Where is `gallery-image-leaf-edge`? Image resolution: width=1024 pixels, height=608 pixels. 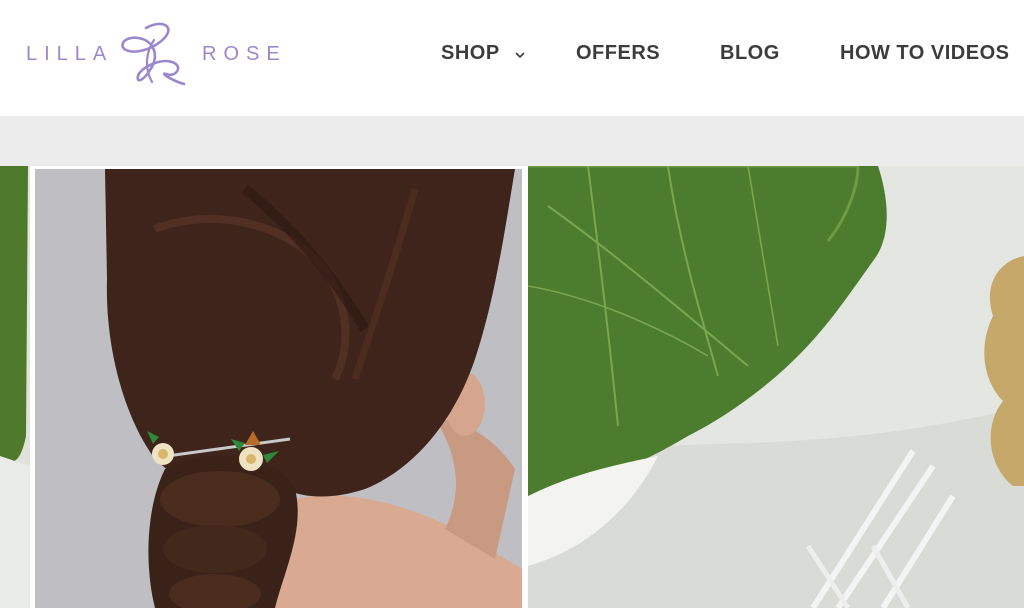
gallery-image-leaf-edge is located at coordinates (15, 387).